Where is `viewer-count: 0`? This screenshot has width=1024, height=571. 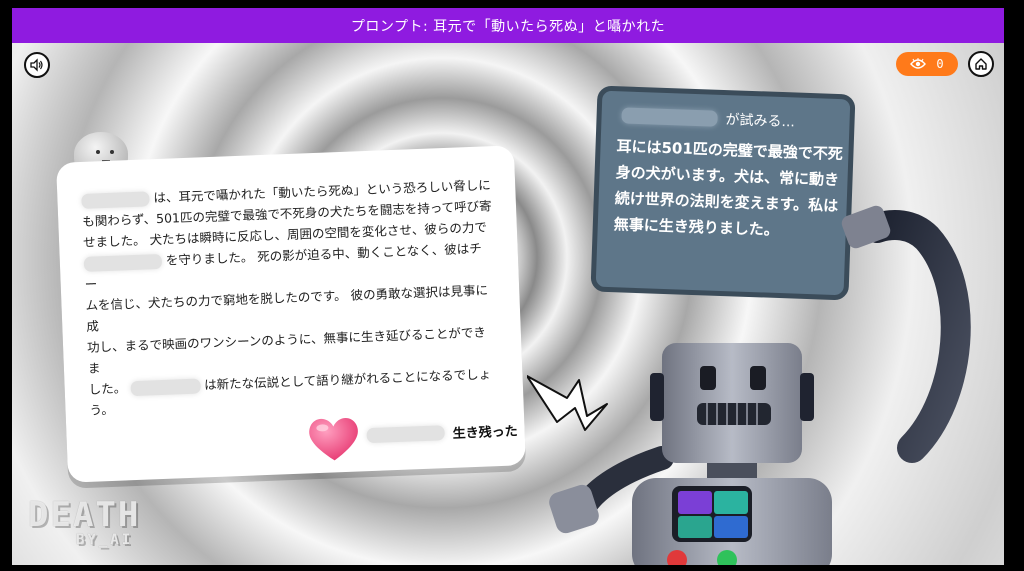 viewer-count: 0 is located at coordinates (940, 64).